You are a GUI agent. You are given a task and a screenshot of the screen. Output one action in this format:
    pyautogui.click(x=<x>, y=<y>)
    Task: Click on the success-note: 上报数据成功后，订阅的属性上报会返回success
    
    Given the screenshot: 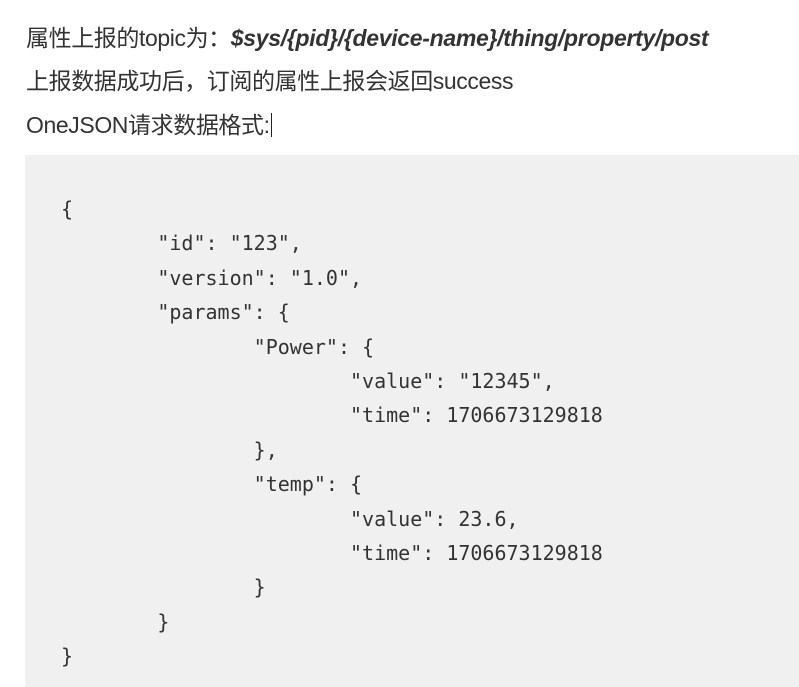 What is the action you would take?
    pyautogui.click(x=270, y=81)
    